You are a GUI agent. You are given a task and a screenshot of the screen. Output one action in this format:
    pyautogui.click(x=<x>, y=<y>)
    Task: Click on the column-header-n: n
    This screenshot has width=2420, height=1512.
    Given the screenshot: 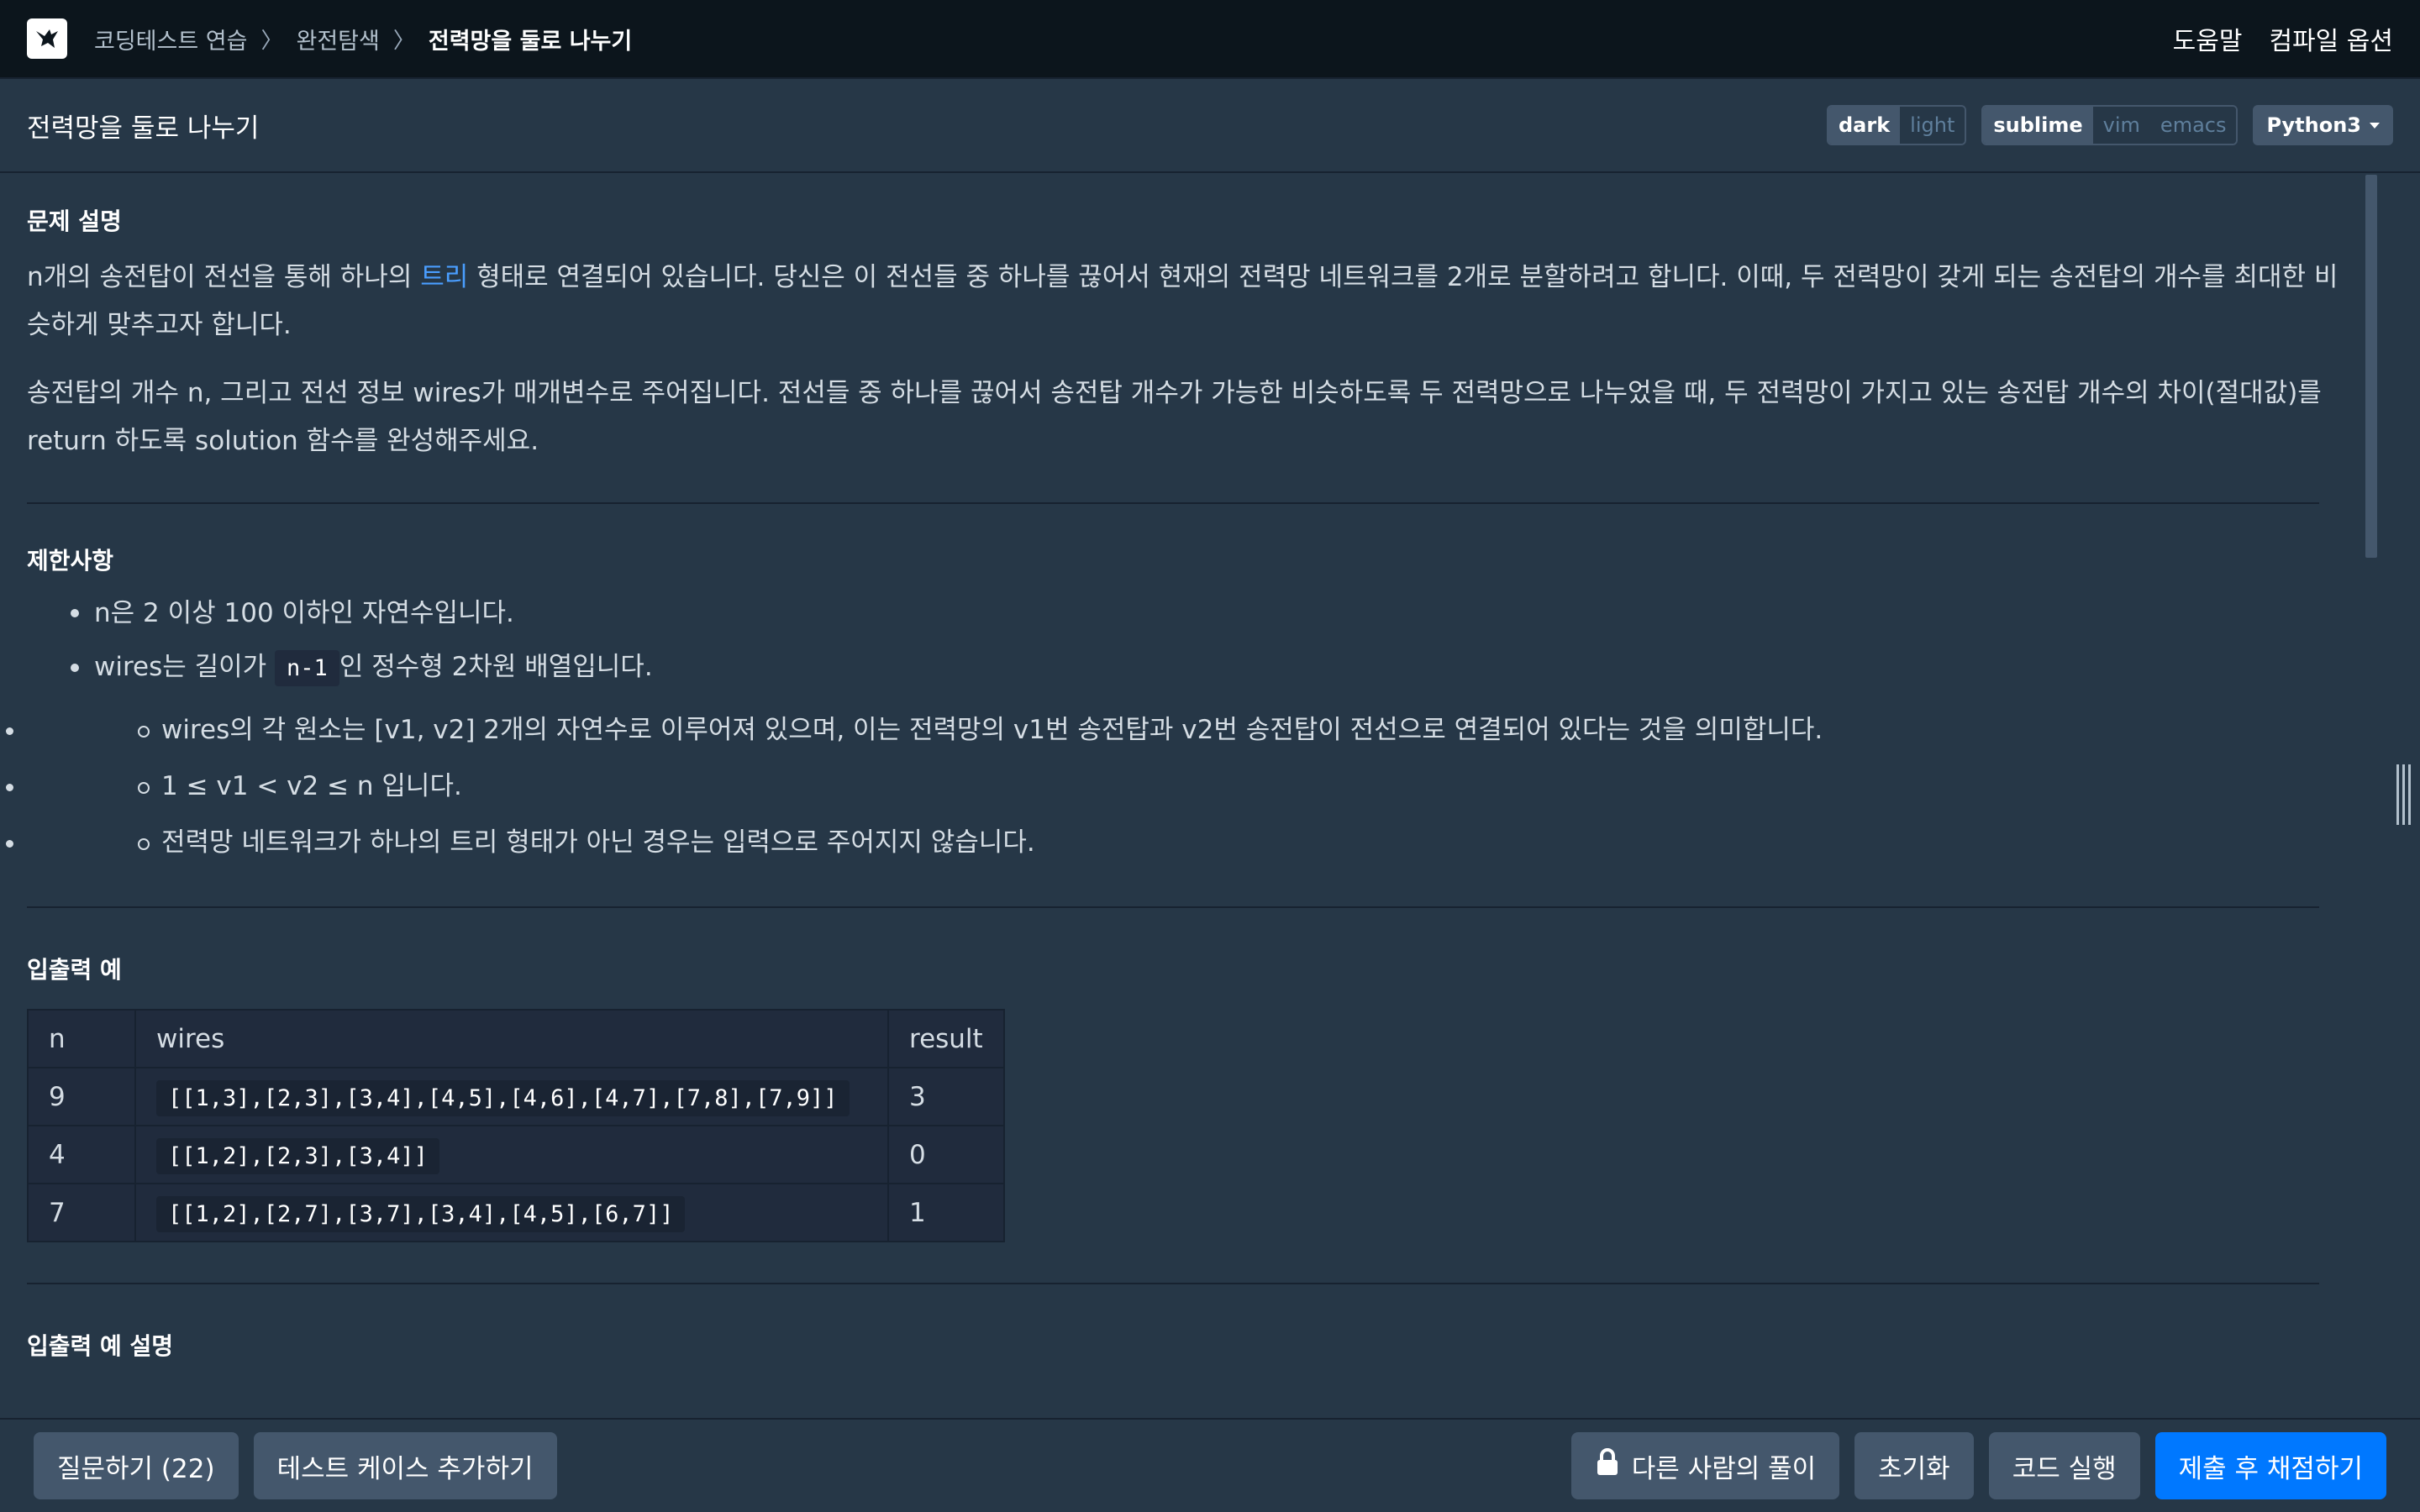 What is the action you would take?
    pyautogui.click(x=81, y=1038)
    